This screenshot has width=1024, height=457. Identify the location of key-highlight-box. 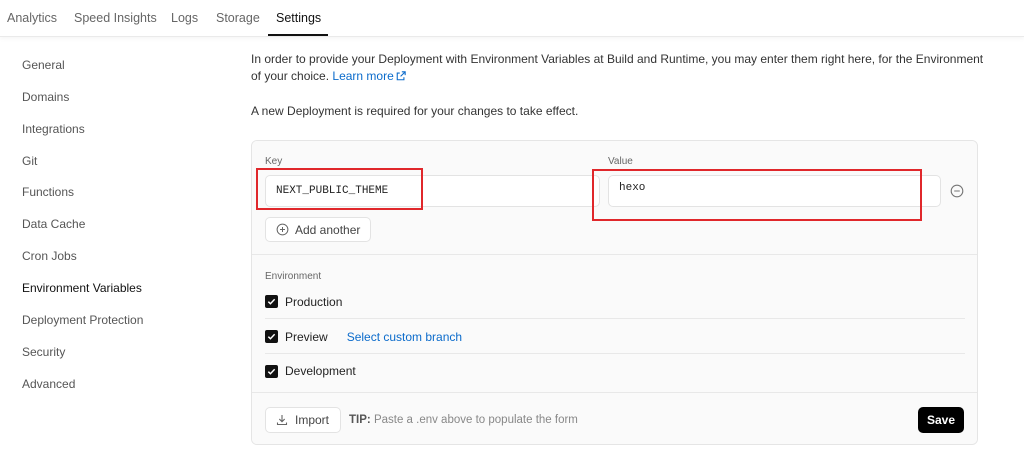
(339, 189).